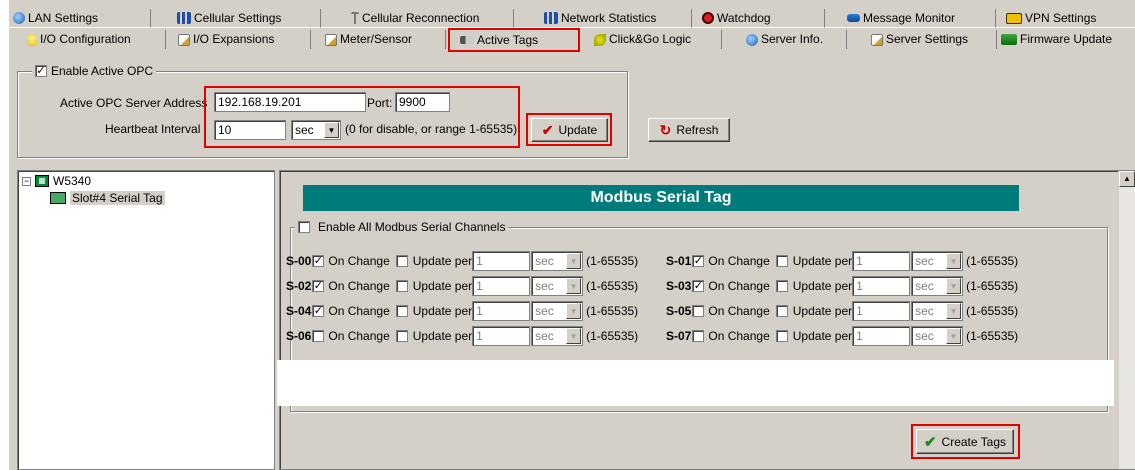  I want to click on tab-vpn-settings: VPN Settings, so click(1065, 18).